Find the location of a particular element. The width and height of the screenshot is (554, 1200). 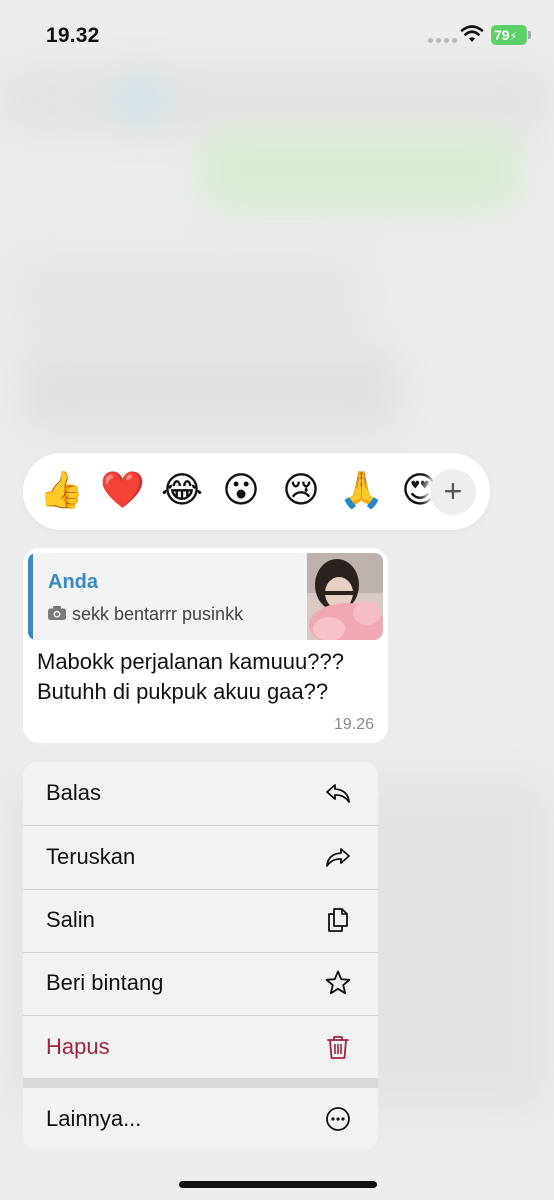

copy-icon is located at coordinates (338, 920).